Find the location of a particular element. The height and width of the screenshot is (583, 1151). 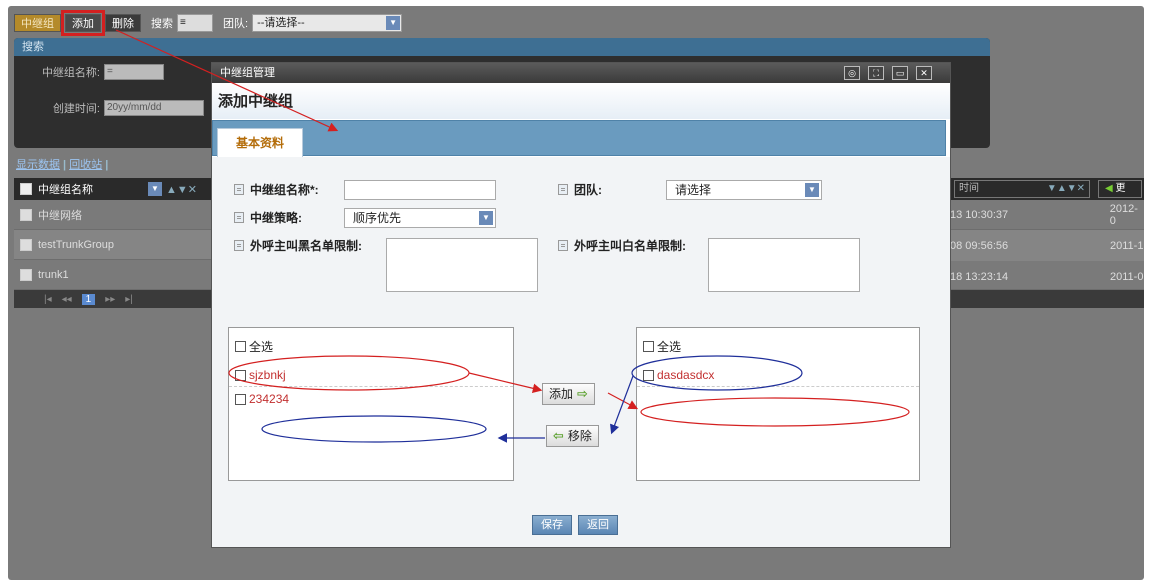

modal-window-title: 中继组管理 is located at coordinates (247, 73).